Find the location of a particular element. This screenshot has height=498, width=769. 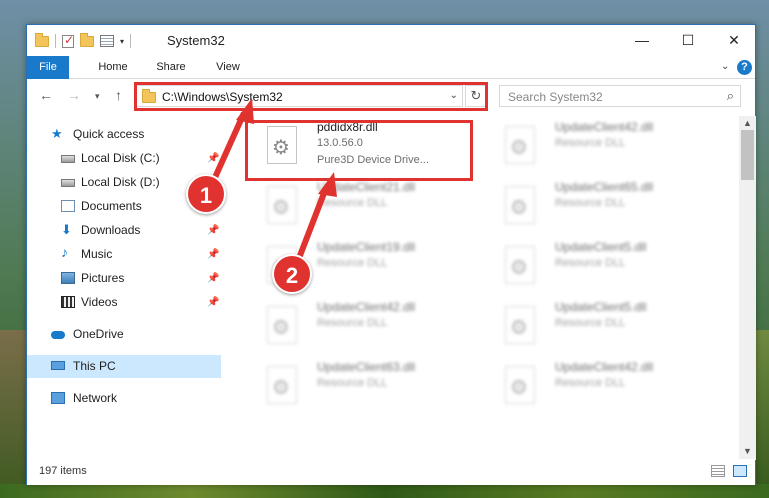

nav-item-label: Music is located at coordinates (97, 254).